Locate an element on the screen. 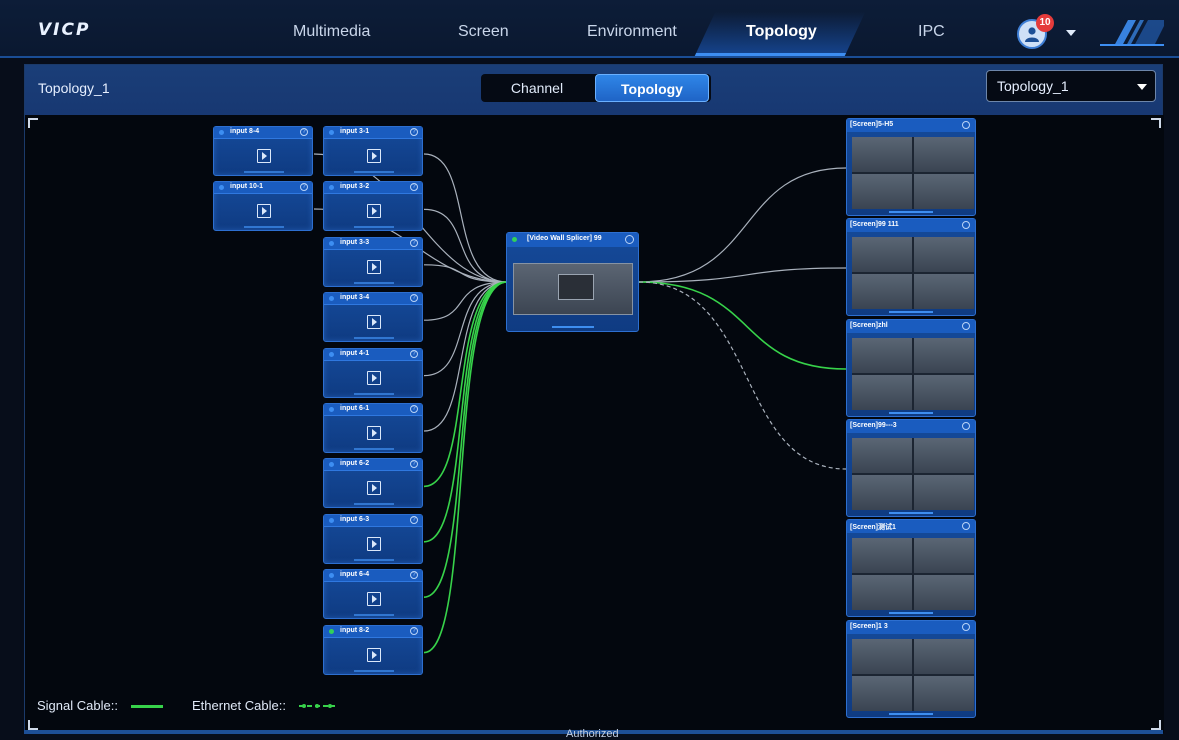 The width and height of the screenshot is (1179, 740). authorization-status: Authorized is located at coordinates (592, 734).